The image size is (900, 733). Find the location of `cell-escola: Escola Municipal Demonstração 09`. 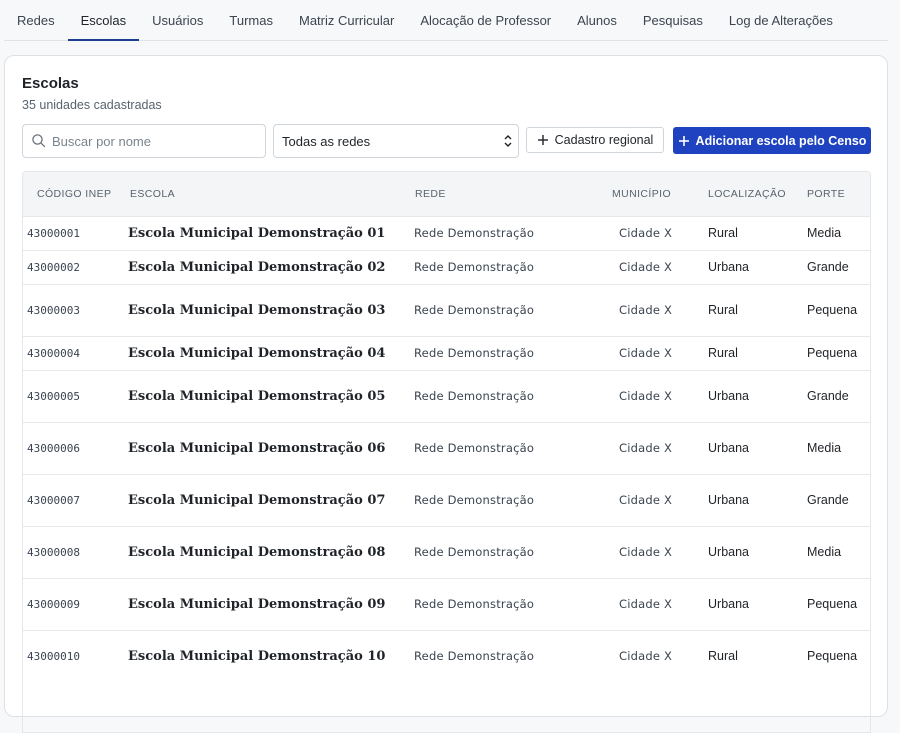

cell-escola: Escola Municipal Demonstração 09 is located at coordinates (256, 603).